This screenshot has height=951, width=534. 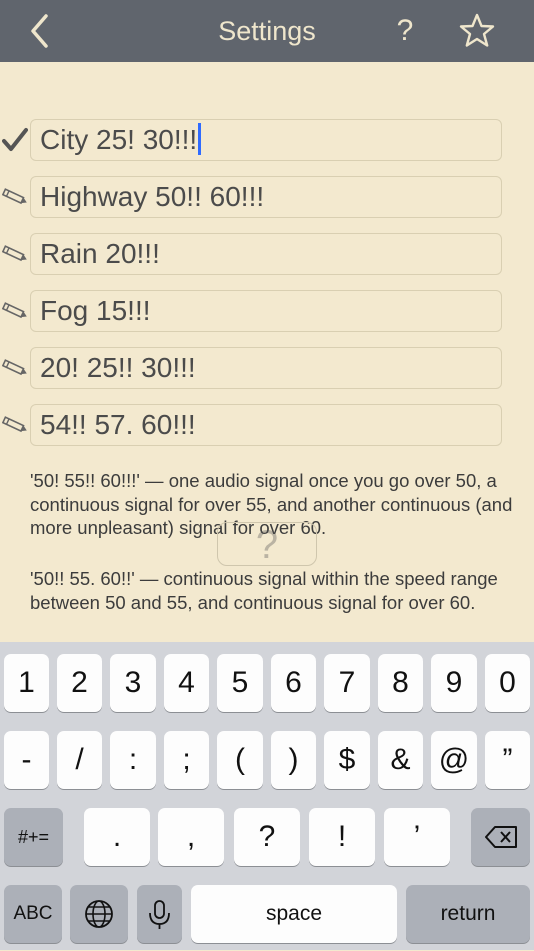 I want to click on help-button: ?, so click(x=405, y=31).